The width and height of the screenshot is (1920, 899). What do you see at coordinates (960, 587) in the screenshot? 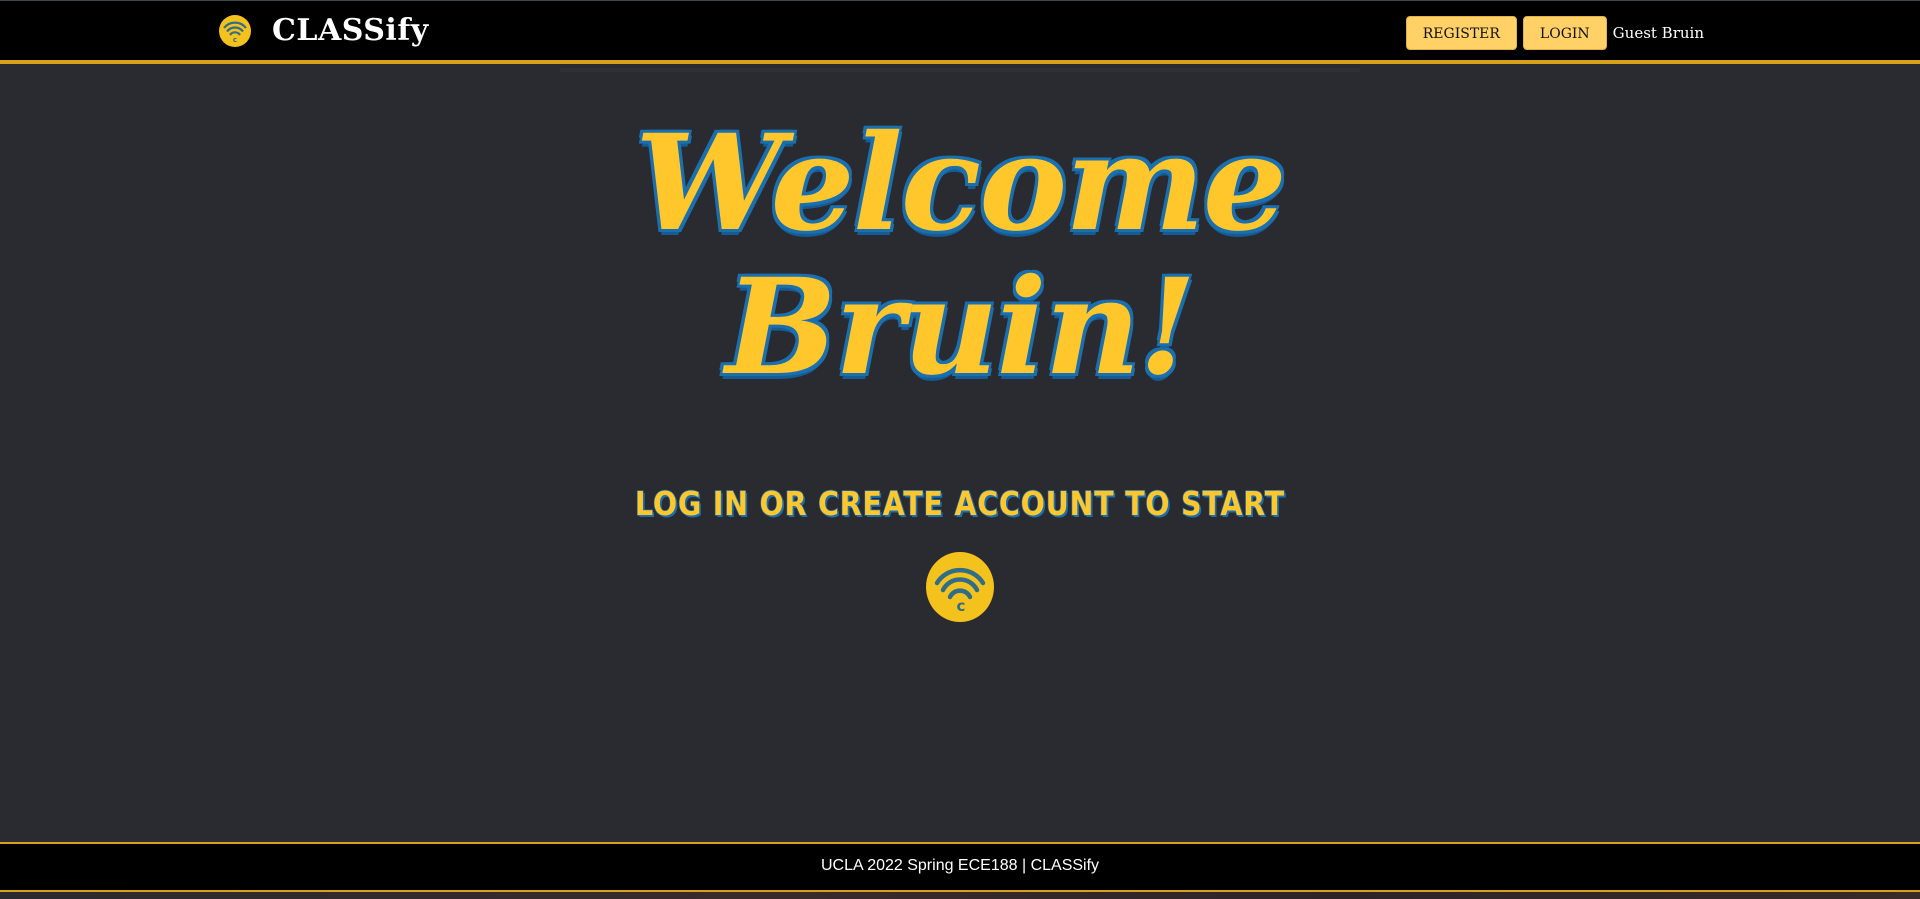
I see `classify-center-logo-icon: c` at bounding box center [960, 587].